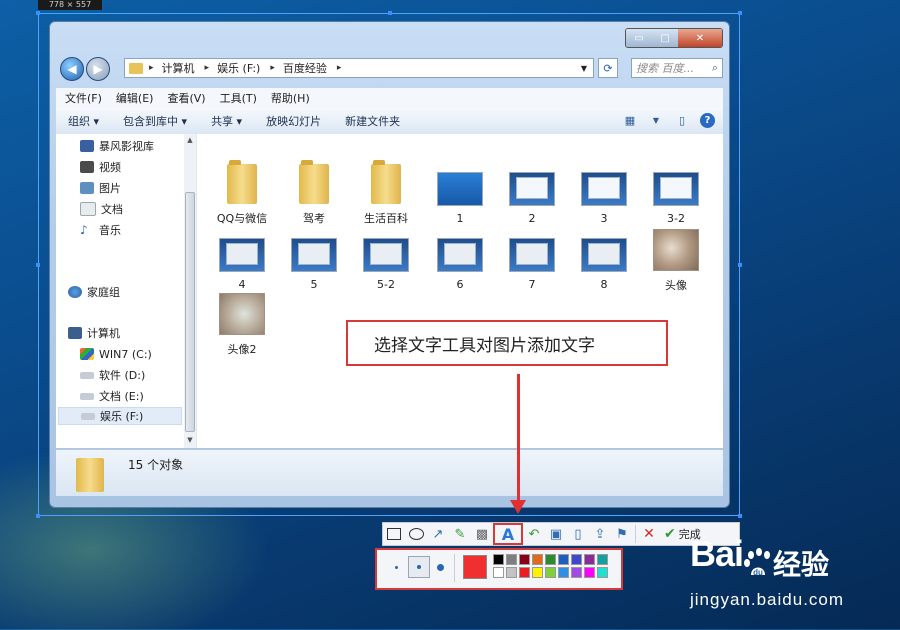 This screenshot has height=630, width=900. Describe the element at coordinates (460, 198) in the screenshot. I see `file-item-image: 1` at that location.